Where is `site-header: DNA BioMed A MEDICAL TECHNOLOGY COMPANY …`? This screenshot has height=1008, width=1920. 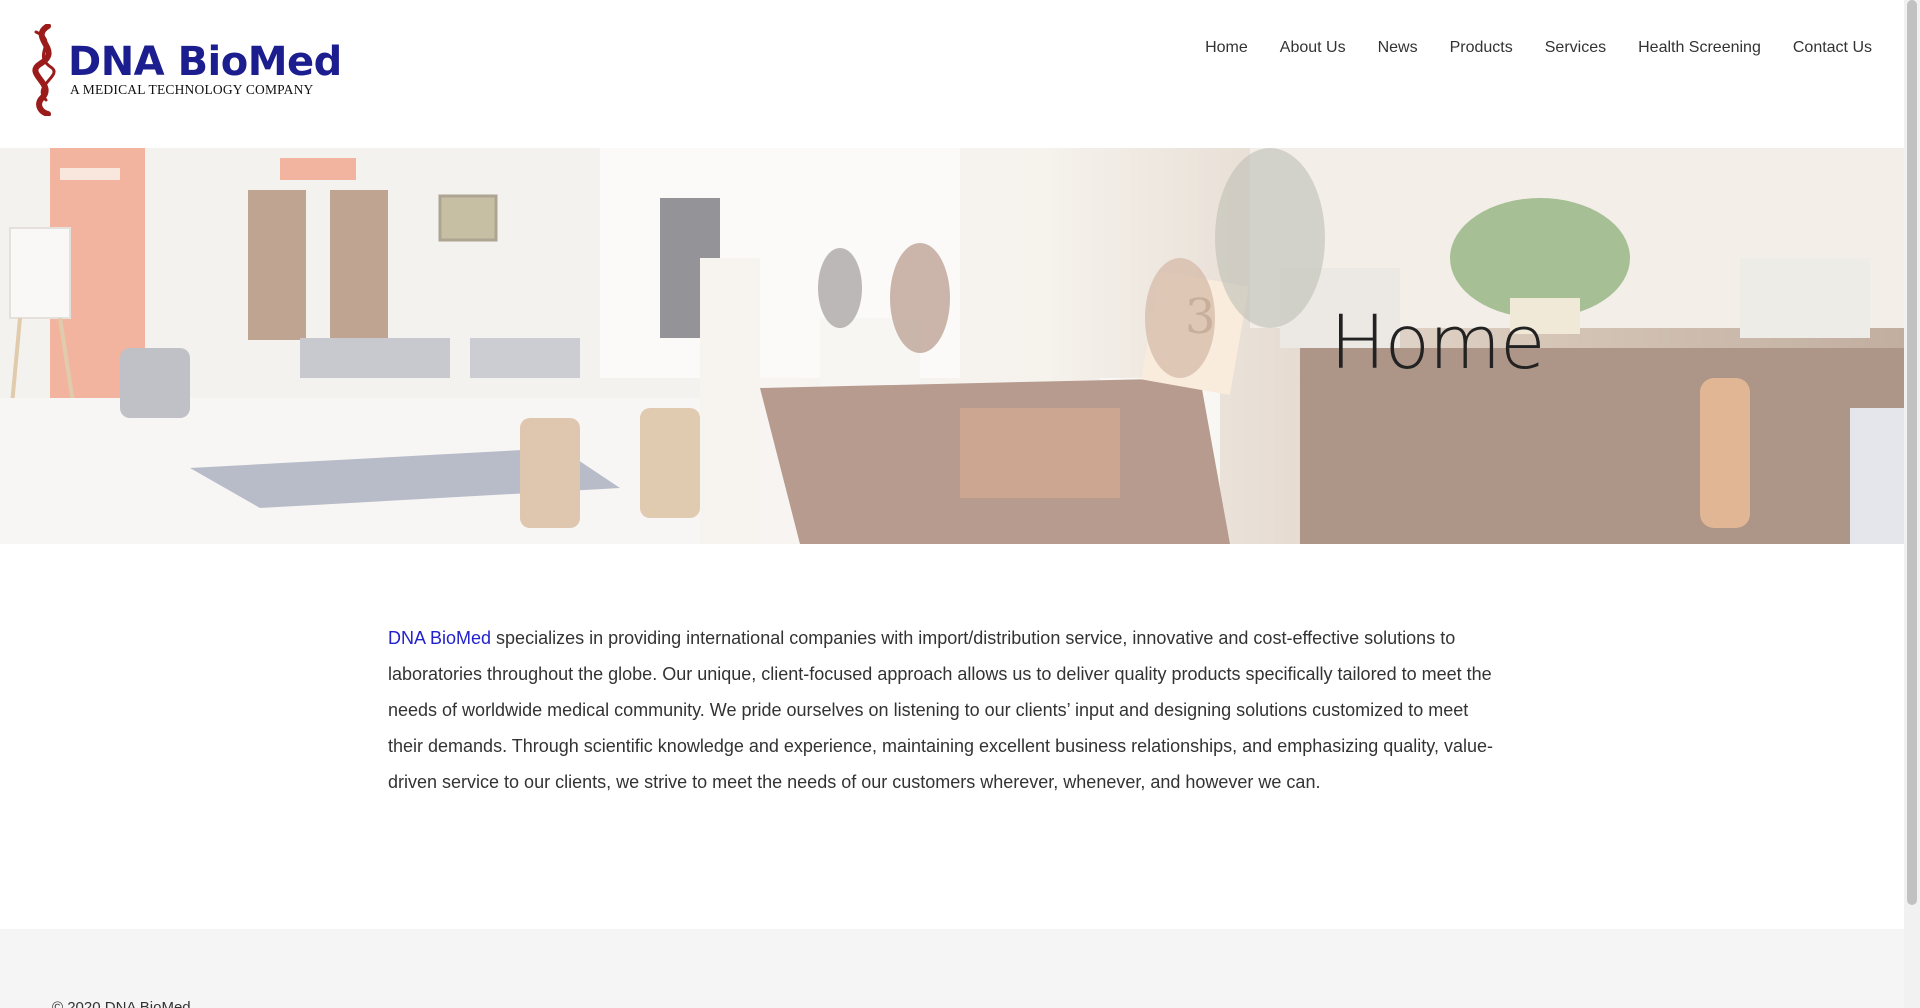
site-header: DNA BioMed A MEDICAL TECHNOLOGY COMPANY … is located at coordinates (952, 74).